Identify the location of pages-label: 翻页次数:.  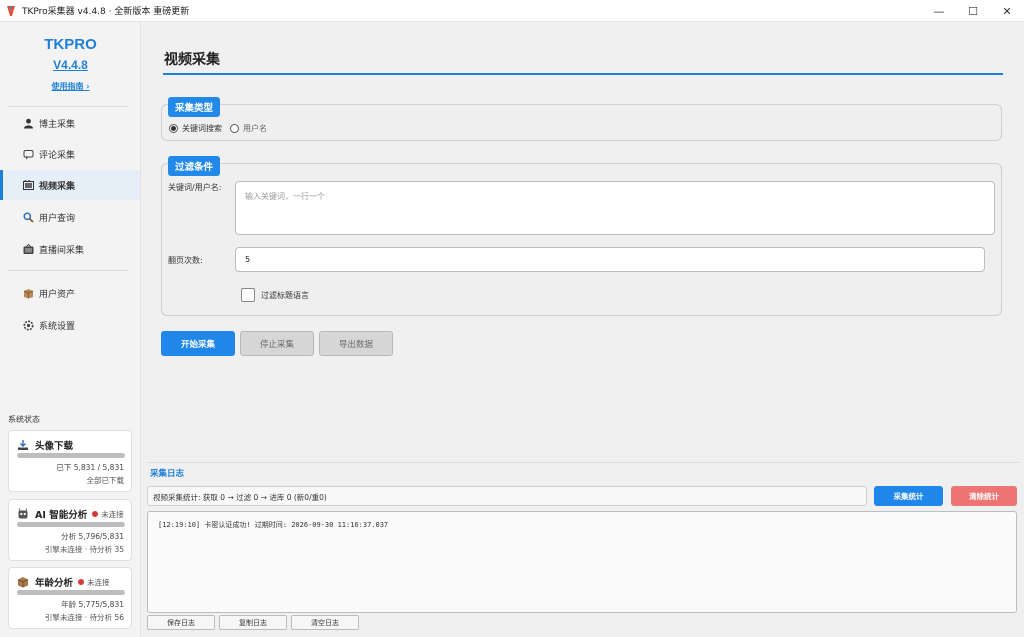
(185, 260).